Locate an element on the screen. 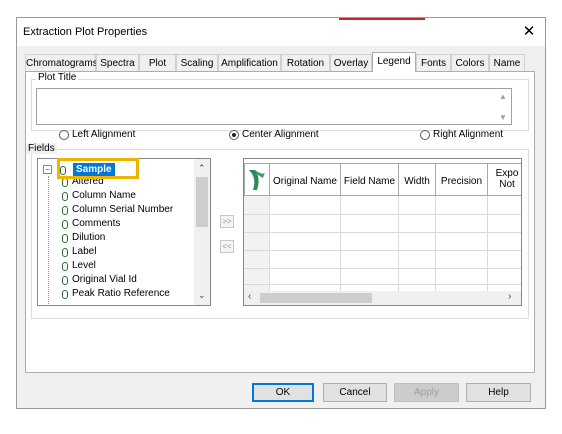 This screenshot has width=562, height=434. tab-colors: Colors is located at coordinates (470, 62).